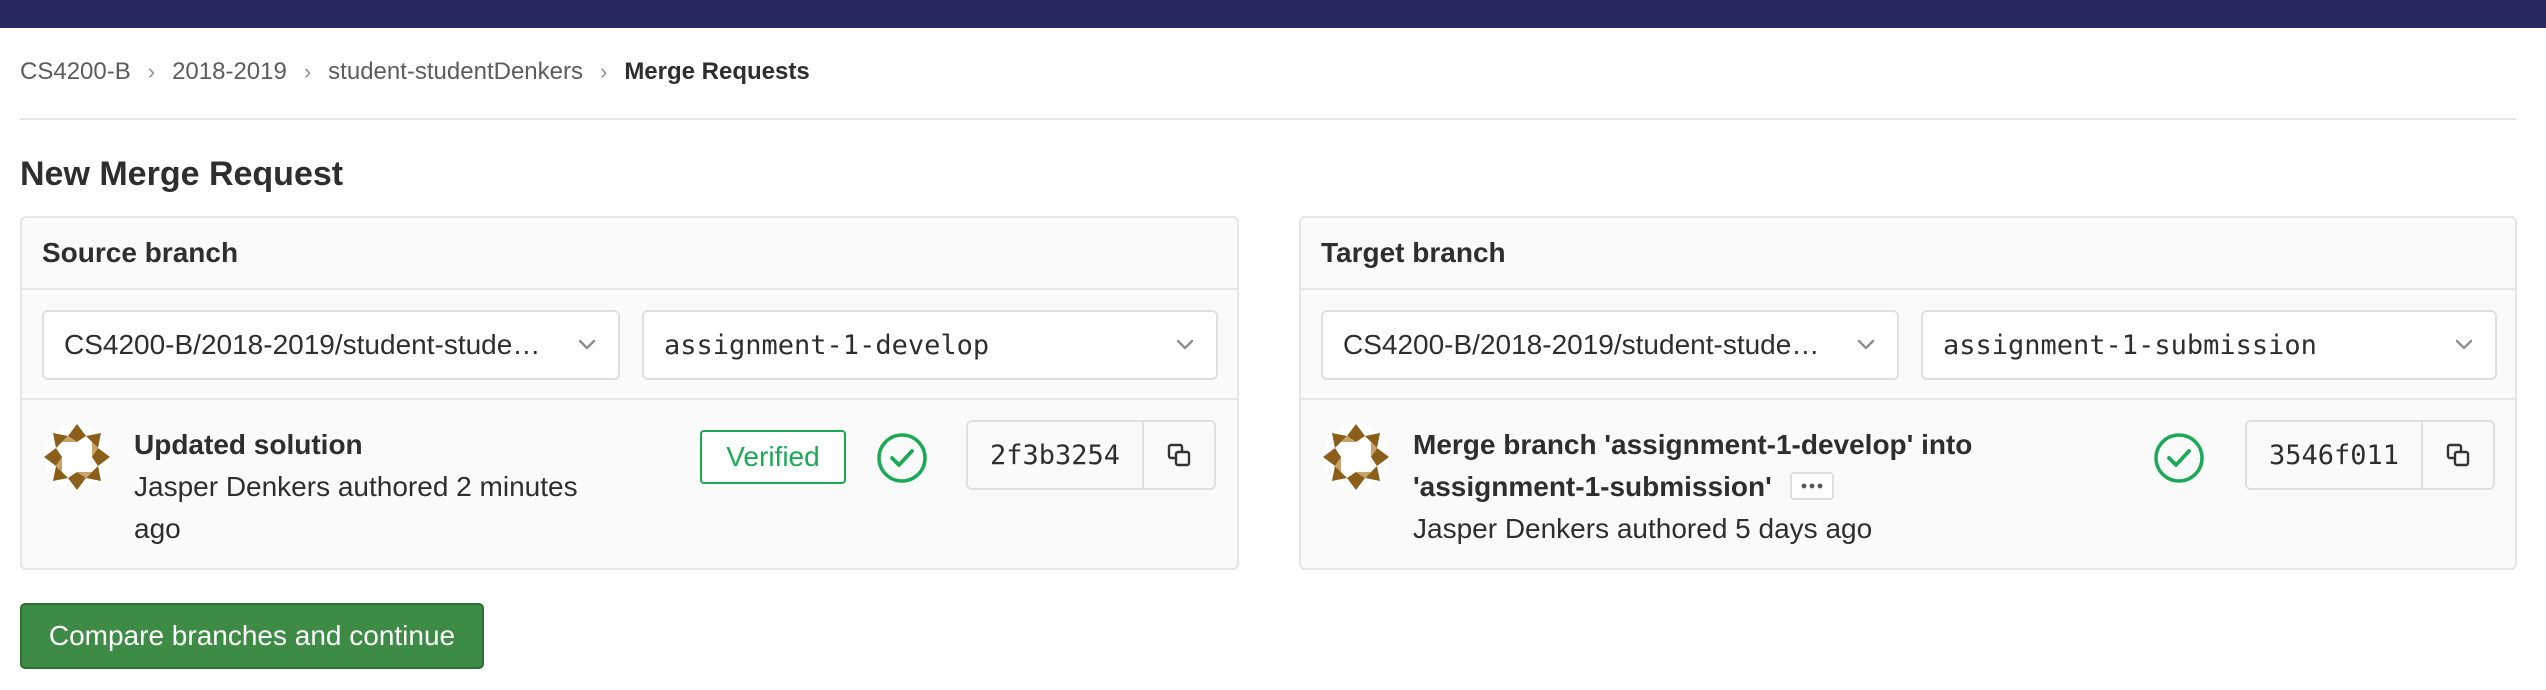 The width and height of the screenshot is (2546, 690). I want to click on target-branch-header: Target branch, so click(1908, 254).